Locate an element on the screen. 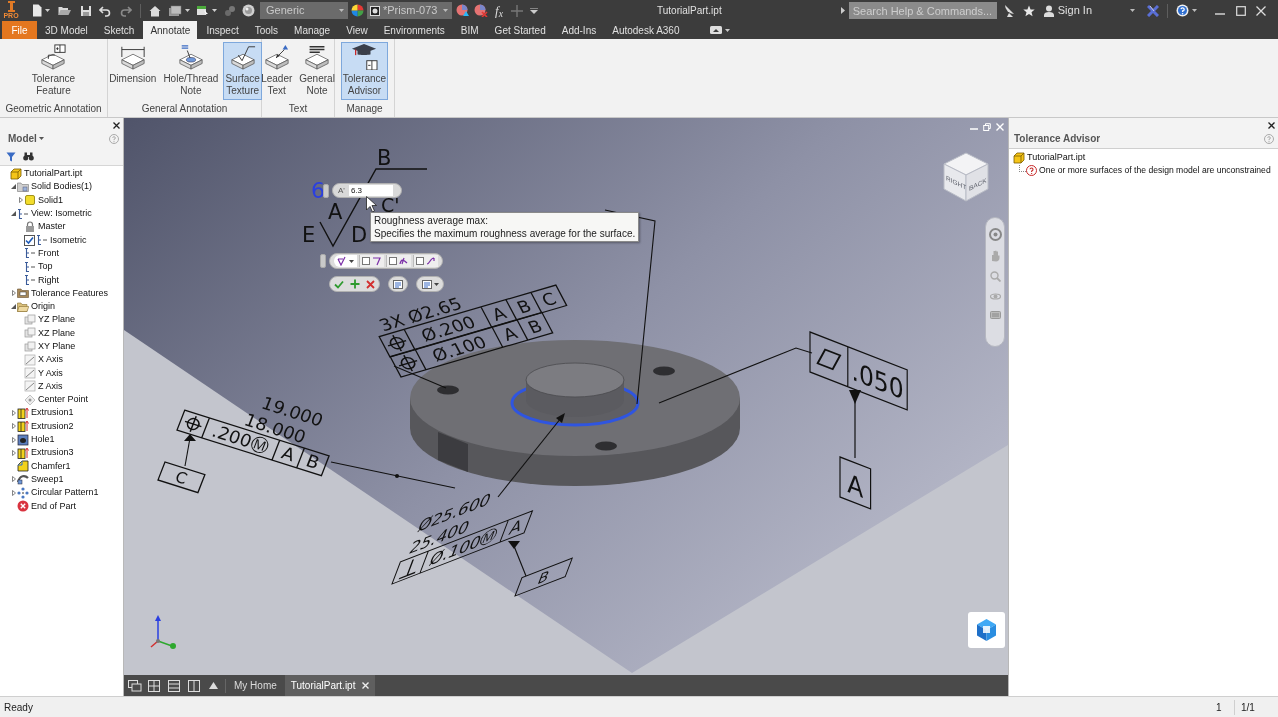 The height and width of the screenshot is (717, 1278). tree-item: Chamfer1 is located at coordinates (51, 466).